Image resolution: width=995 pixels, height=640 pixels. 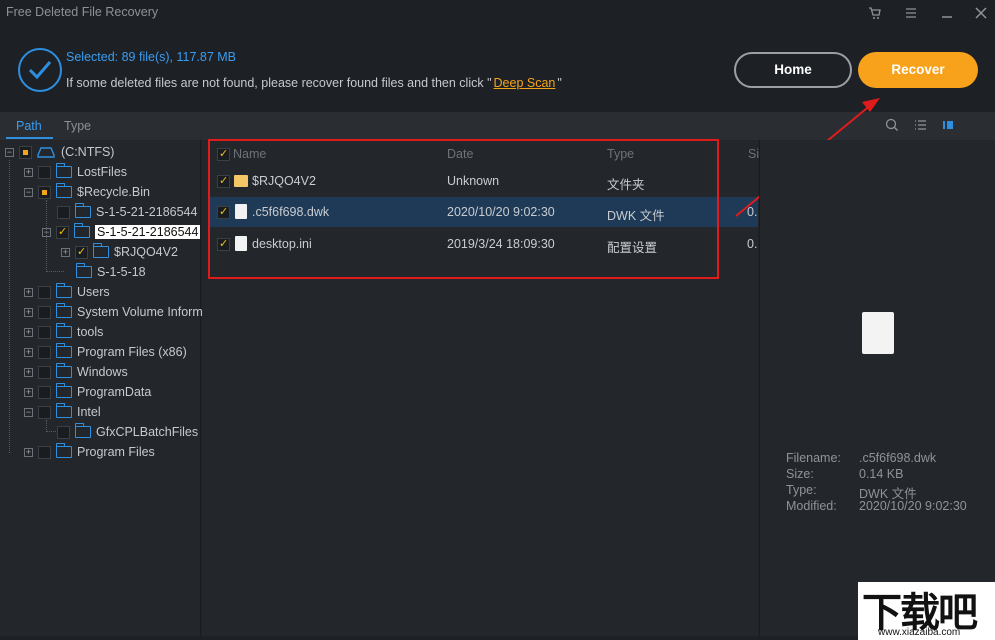 What do you see at coordinates (919, 632) in the screenshot?
I see `watermark-url: www.xiazaiba.com` at bounding box center [919, 632].